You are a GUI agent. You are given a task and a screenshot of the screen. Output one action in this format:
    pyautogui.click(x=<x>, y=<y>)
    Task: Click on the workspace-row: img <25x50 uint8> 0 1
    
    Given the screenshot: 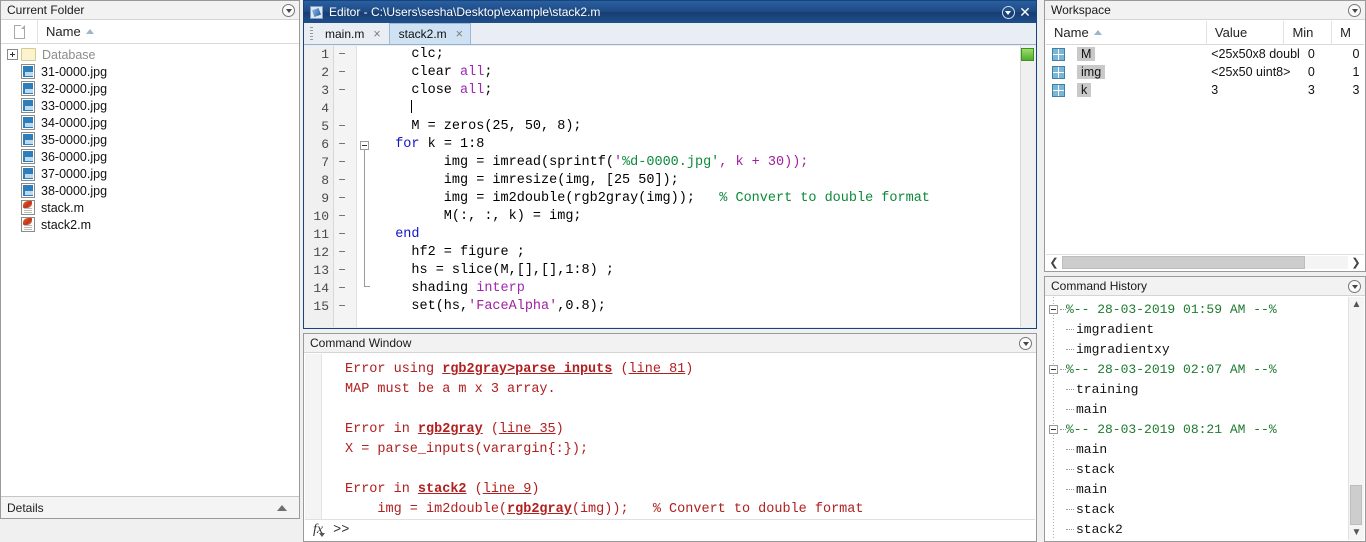 What is the action you would take?
    pyautogui.click(x=1205, y=72)
    